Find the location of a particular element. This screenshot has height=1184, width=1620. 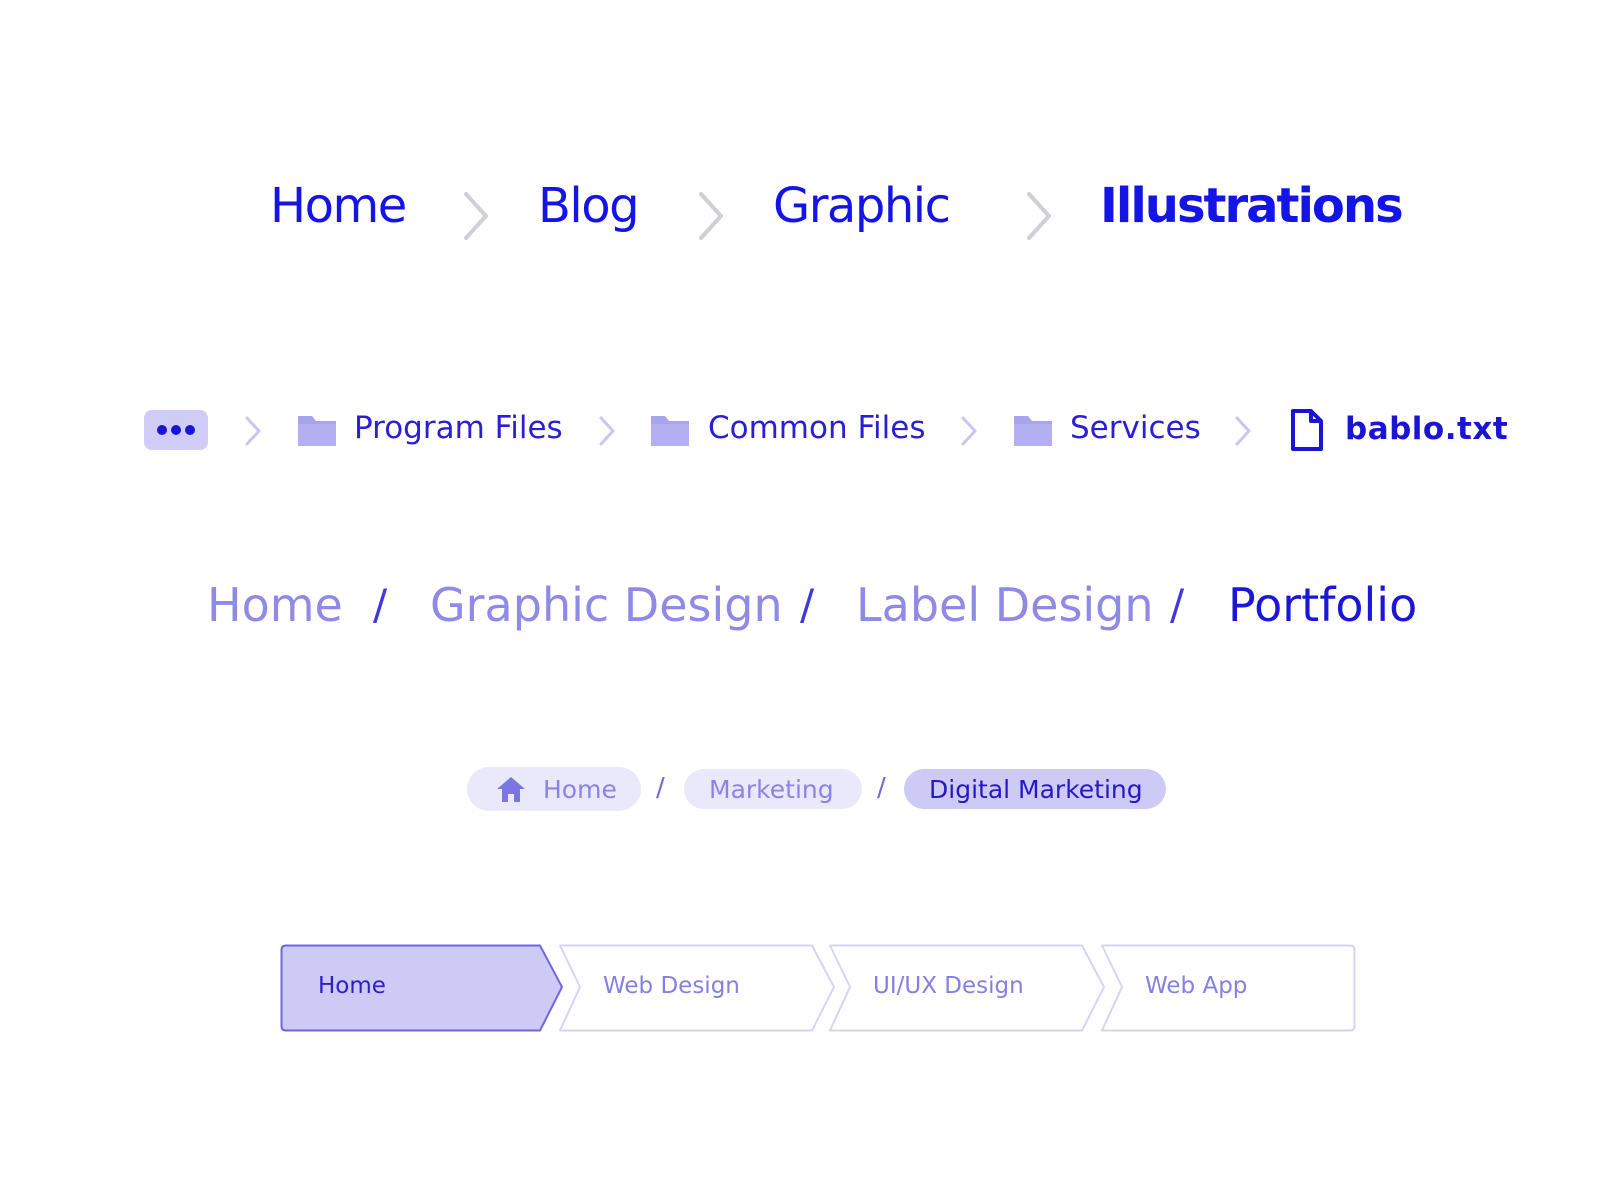

breadcrumb-step-web-app: Web App is located at coordinates (1228, 988).